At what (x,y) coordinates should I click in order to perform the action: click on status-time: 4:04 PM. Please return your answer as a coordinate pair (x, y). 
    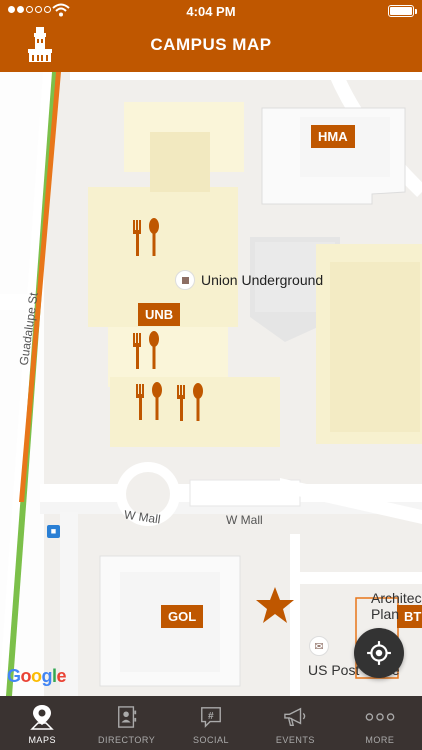
    Looking at the image, I should click on (211, 11).